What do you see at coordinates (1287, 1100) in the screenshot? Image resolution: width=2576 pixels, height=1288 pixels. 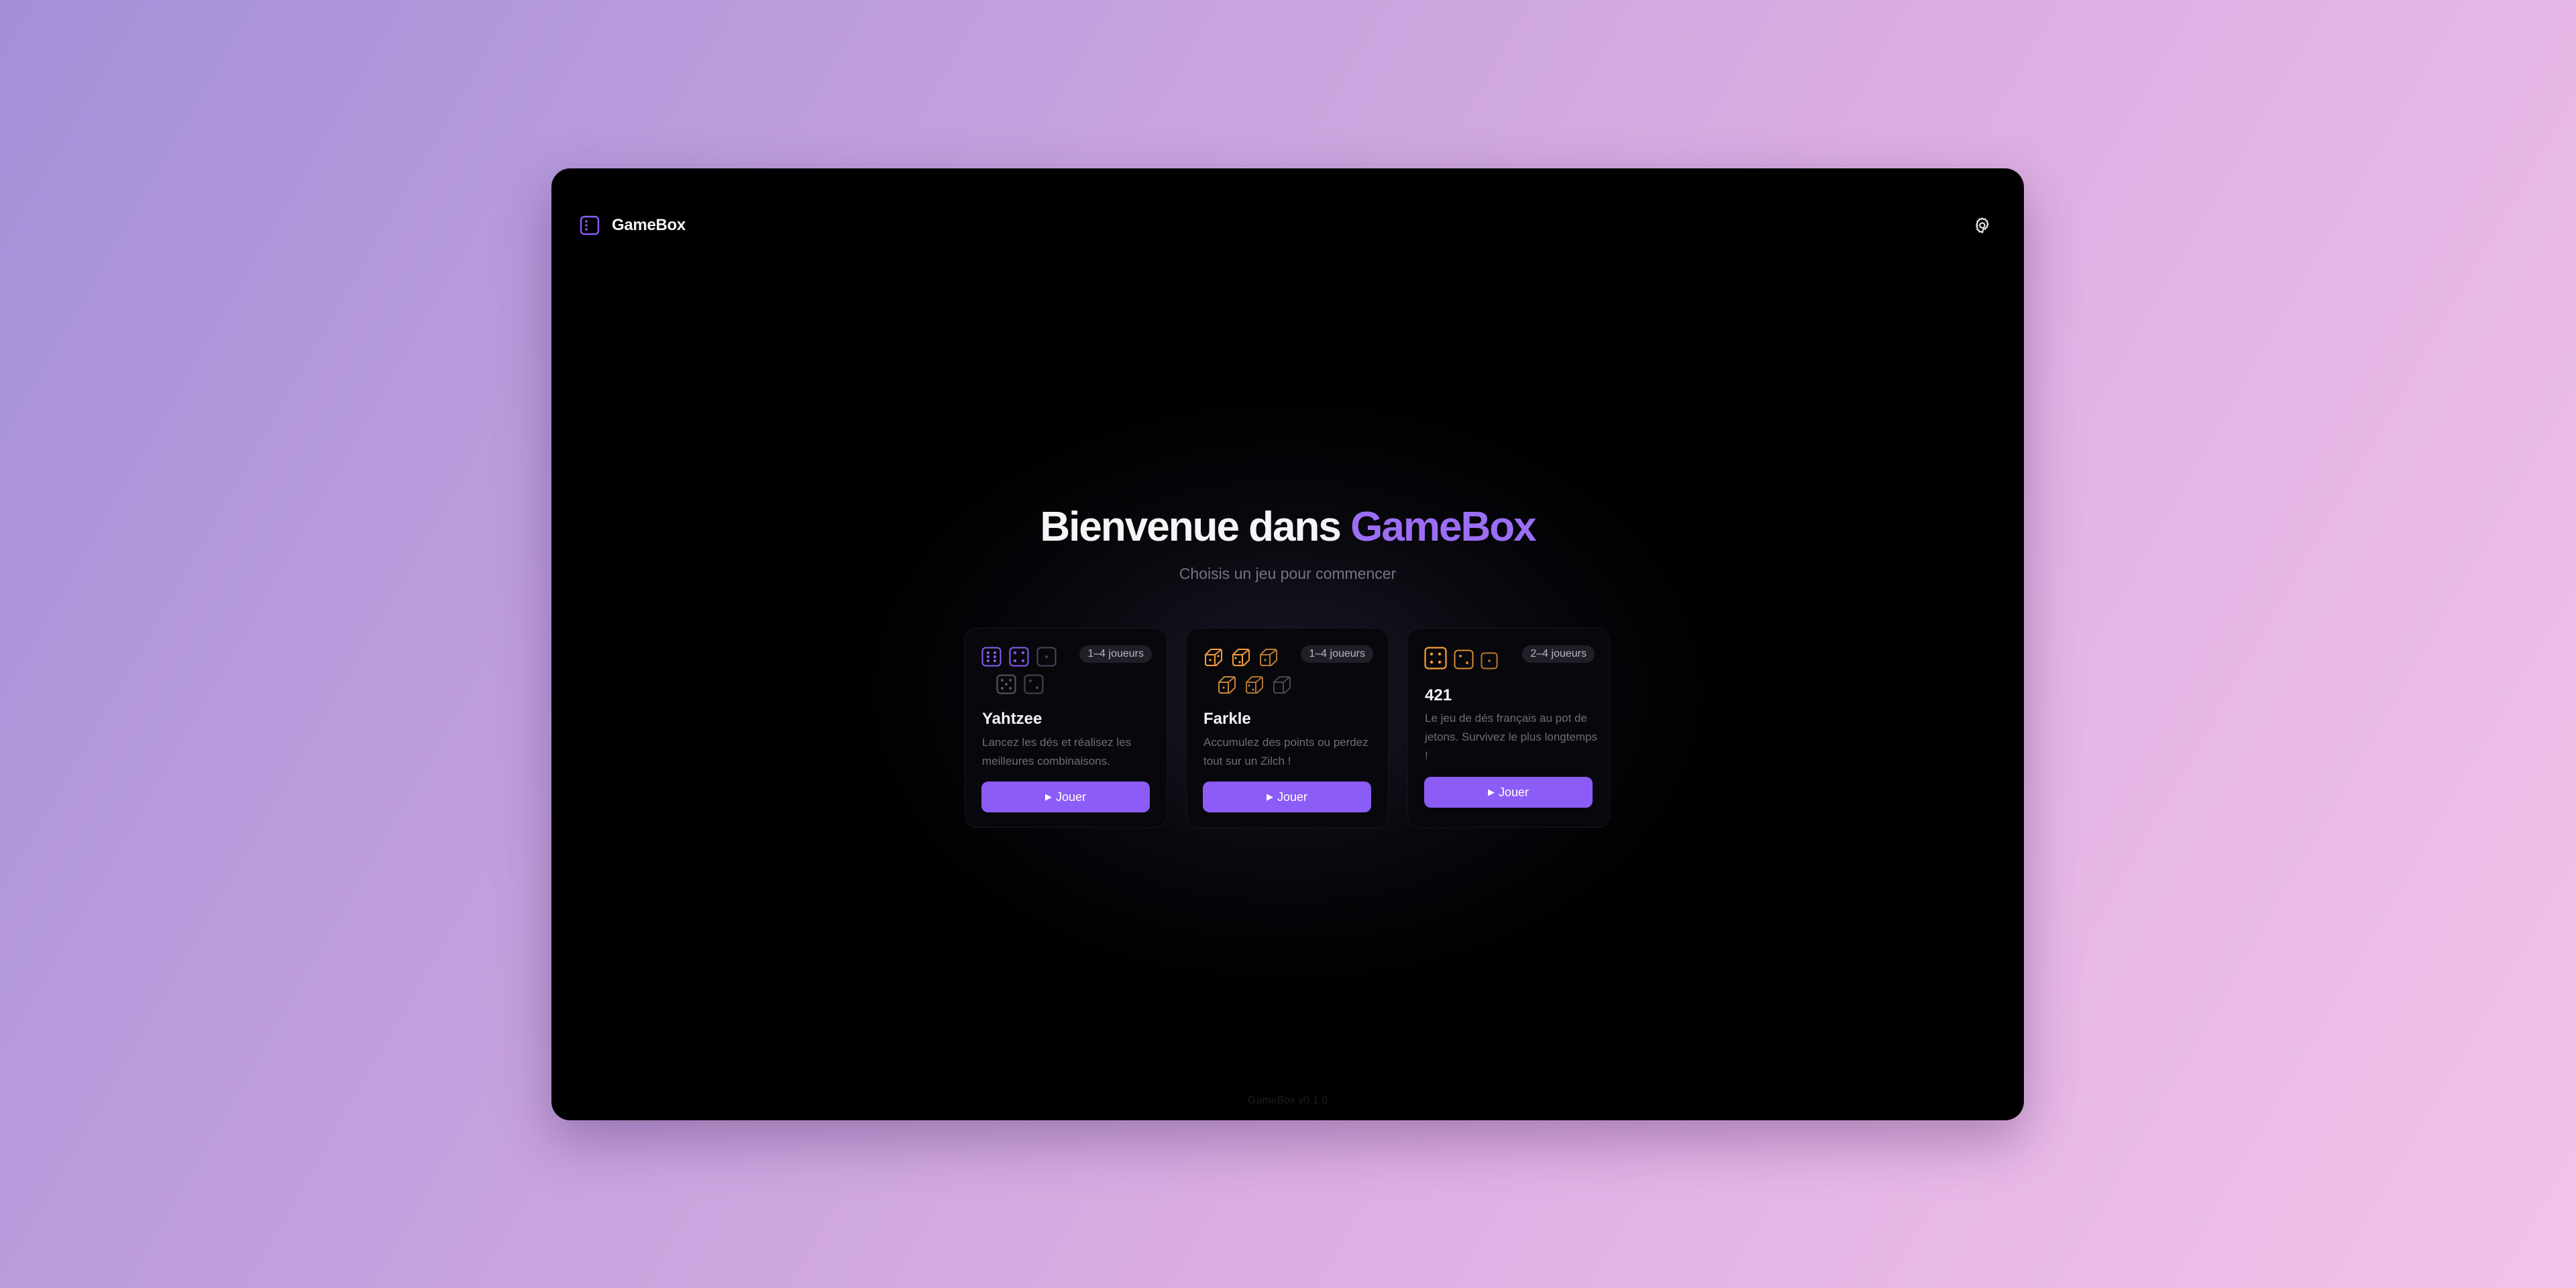 I see `version-footer: GameBox v0.1.0` at bounding box center [1287, 1100].